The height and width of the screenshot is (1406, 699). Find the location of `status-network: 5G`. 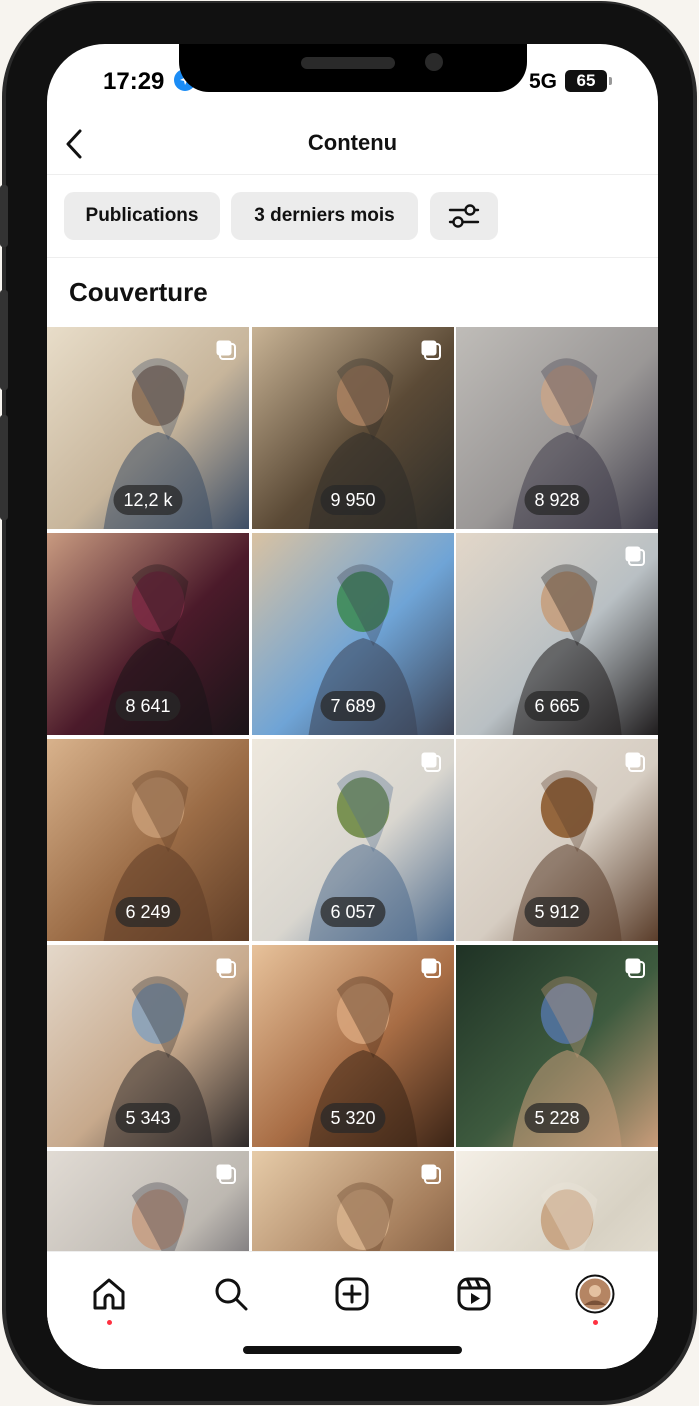

status-network: 5G is located at coordinates (543, 81).